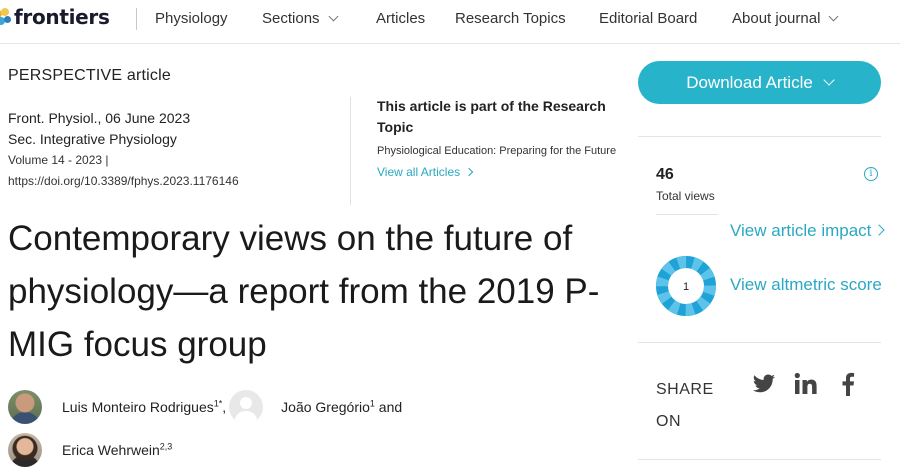 This screenshot has width=900, height=472. I want to click on nav-research-topics: Research Topics, so click(510, 18).